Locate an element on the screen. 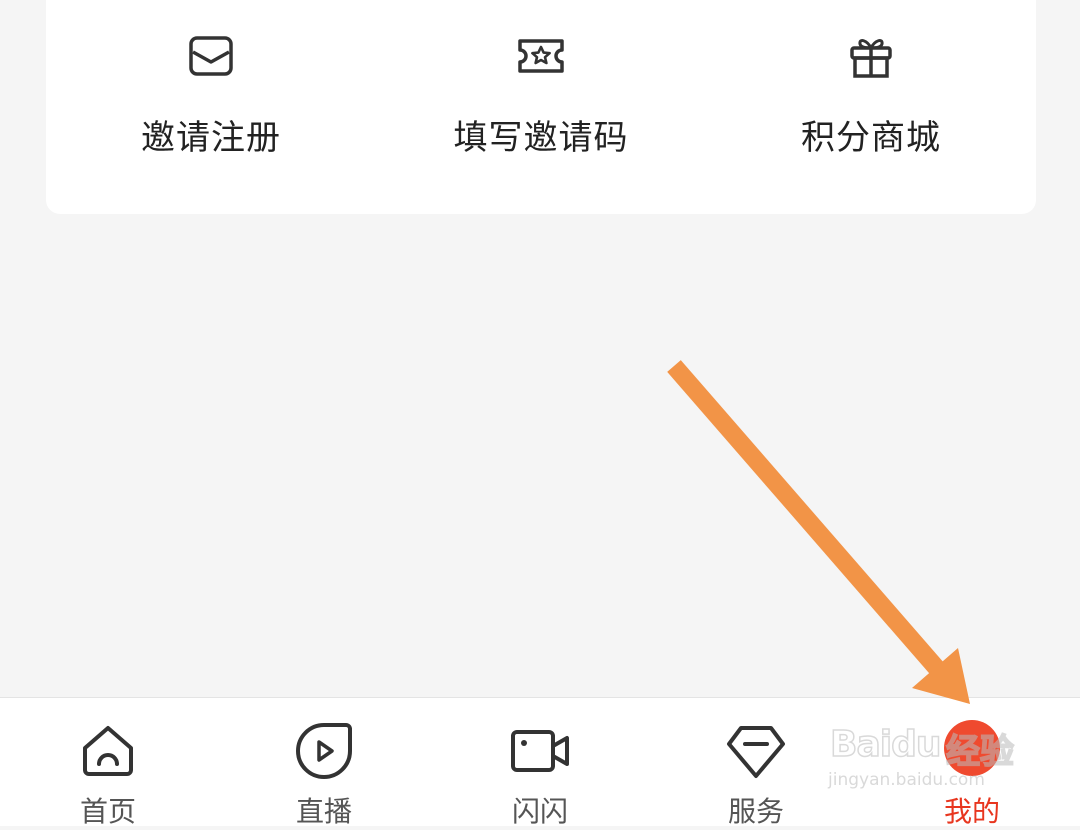 The image size is (1080, 830). tab-service: 服务 is located at coordinates (756, 763).